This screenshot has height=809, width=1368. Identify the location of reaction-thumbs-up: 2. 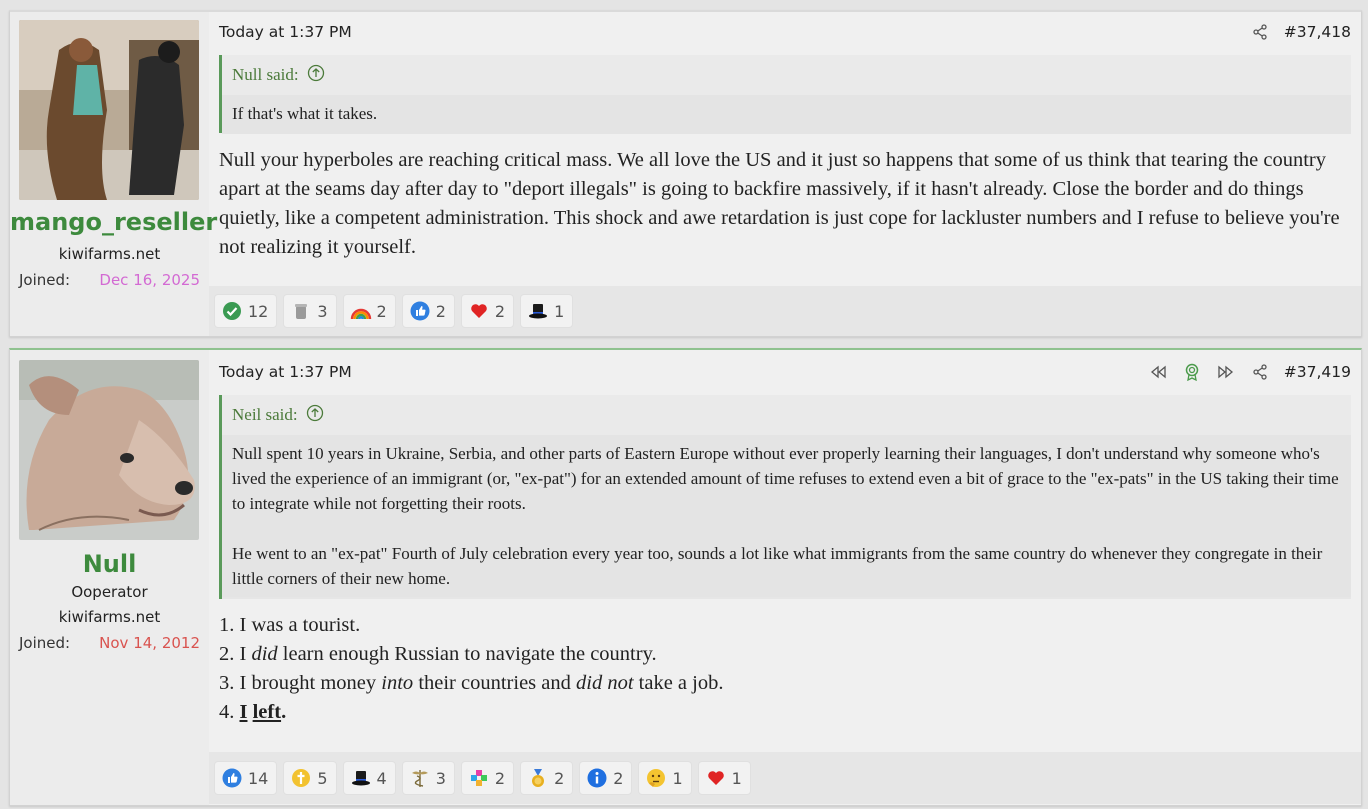
(428, 311).